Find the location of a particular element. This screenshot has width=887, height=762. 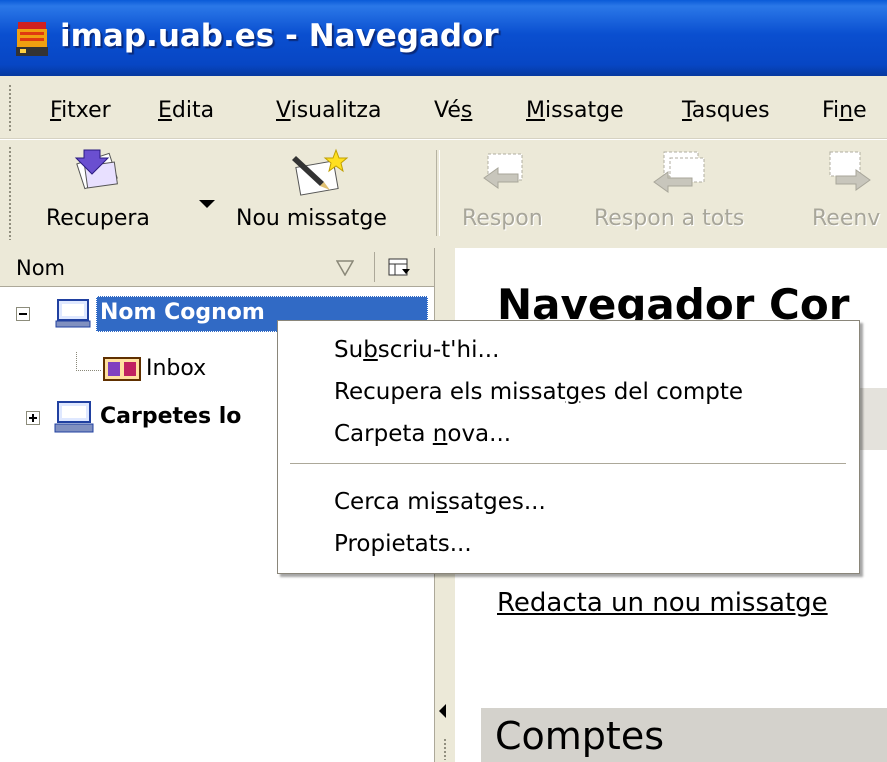

local-folders-icon is located at coordinates (74, 417).